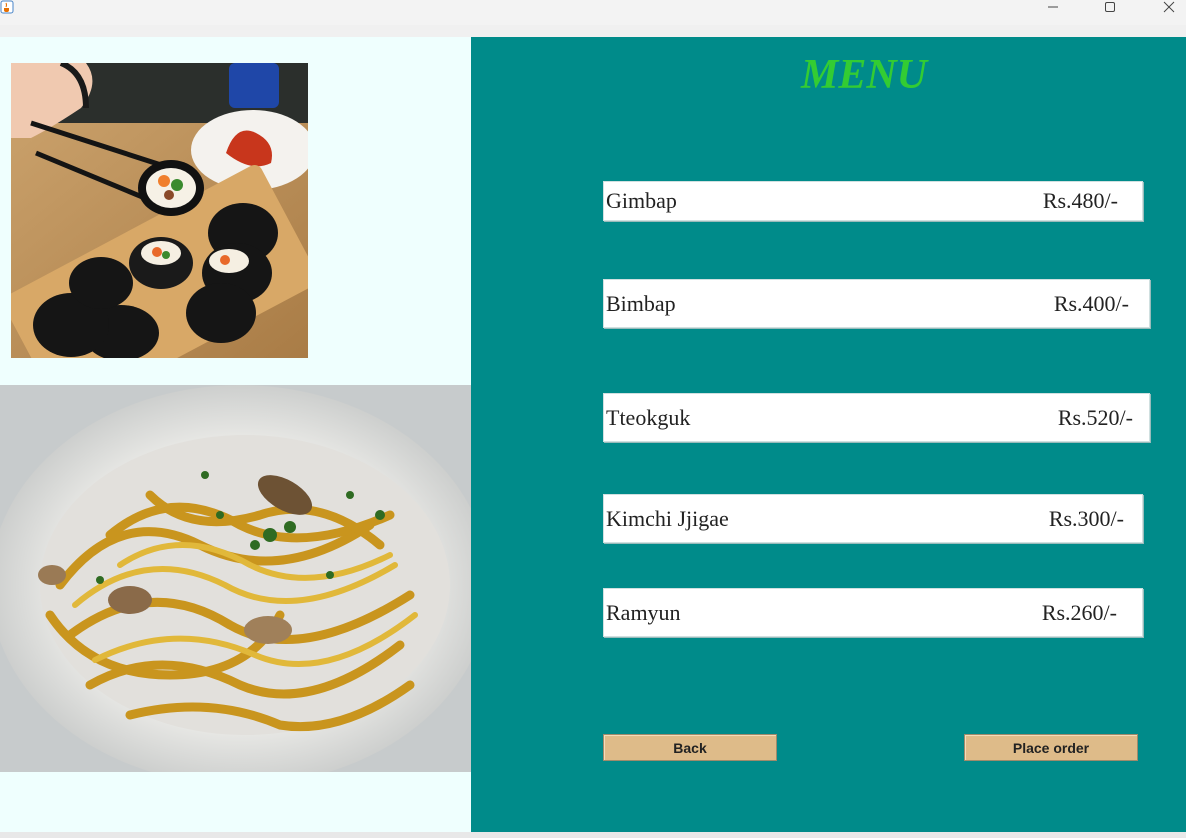 This screenshot has width=1186, height=838. I want to click on window-bottom-edge, so click(593, 835).